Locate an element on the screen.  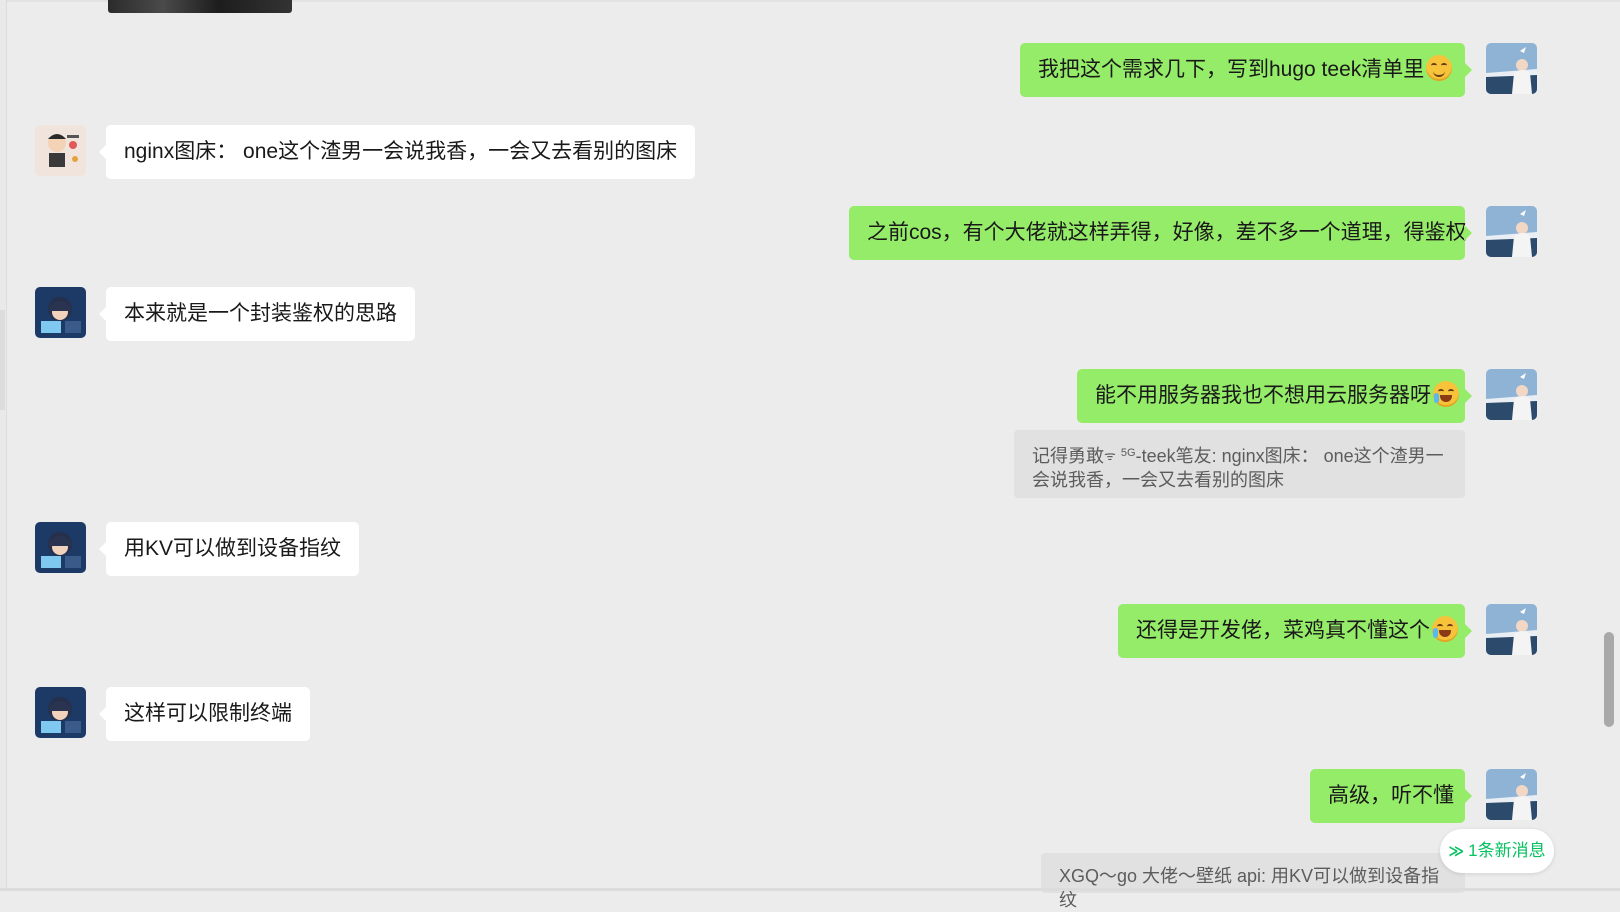
message-text: 本来就是一个封装鉴权的思路 is located at coordinates (260, 313).